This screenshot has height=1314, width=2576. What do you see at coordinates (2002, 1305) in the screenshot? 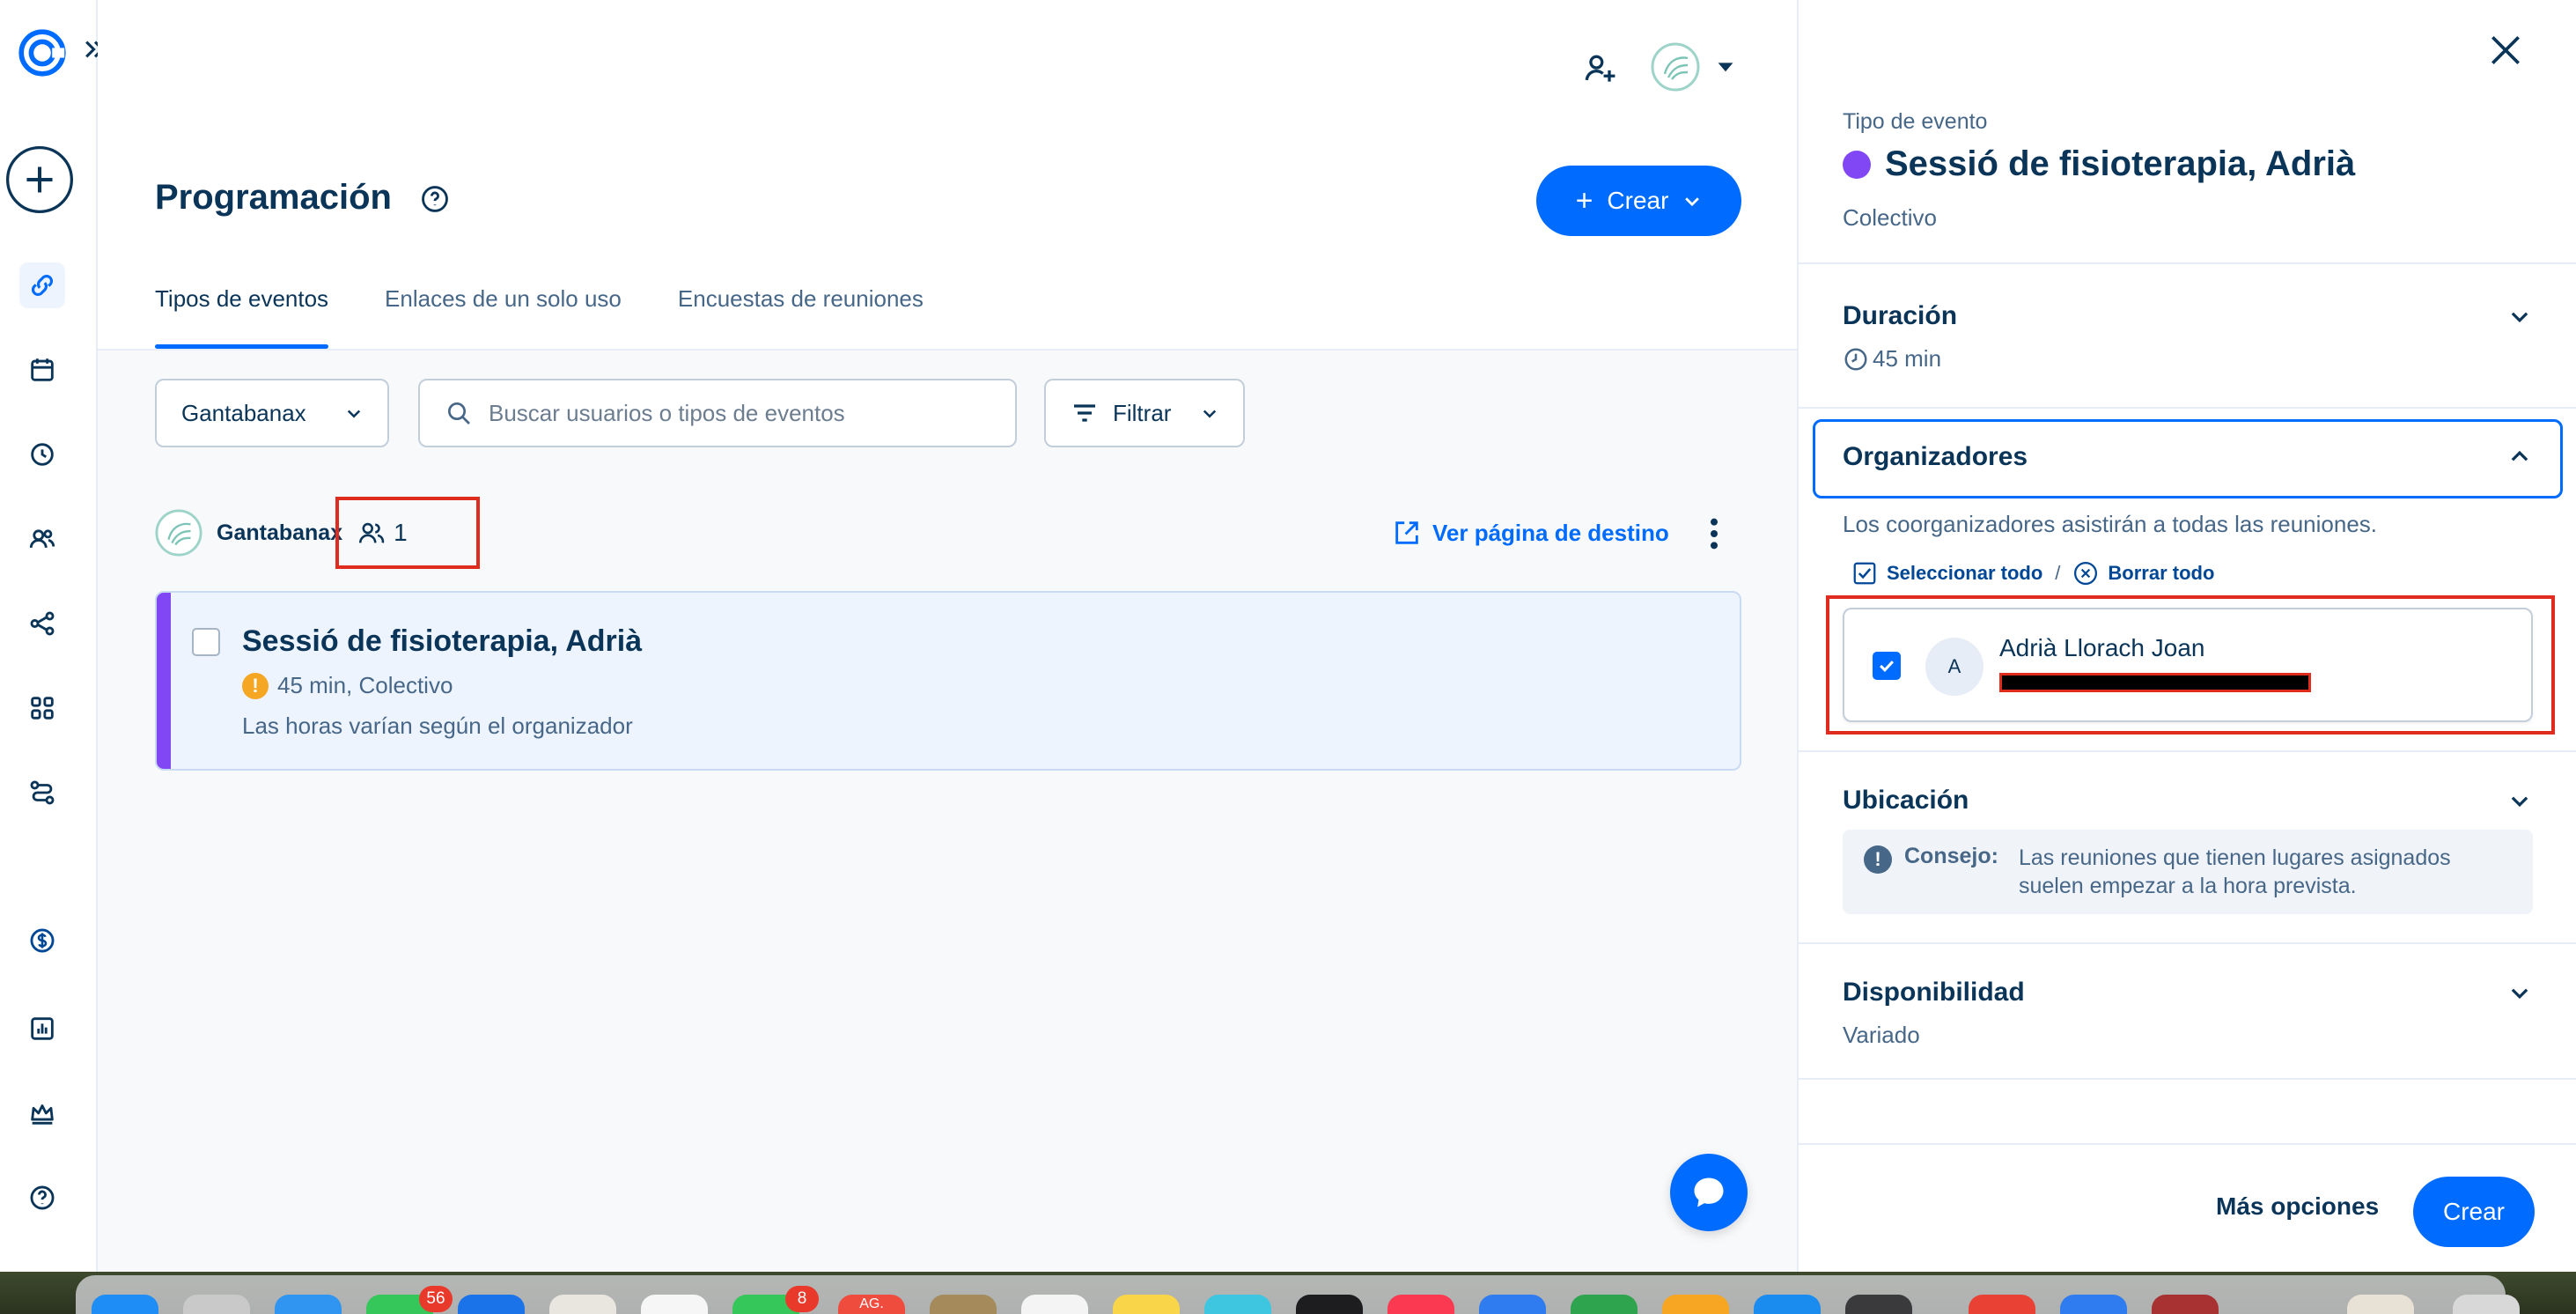
I see `chrome-app-icon` at bounding box center [2002, 1305].